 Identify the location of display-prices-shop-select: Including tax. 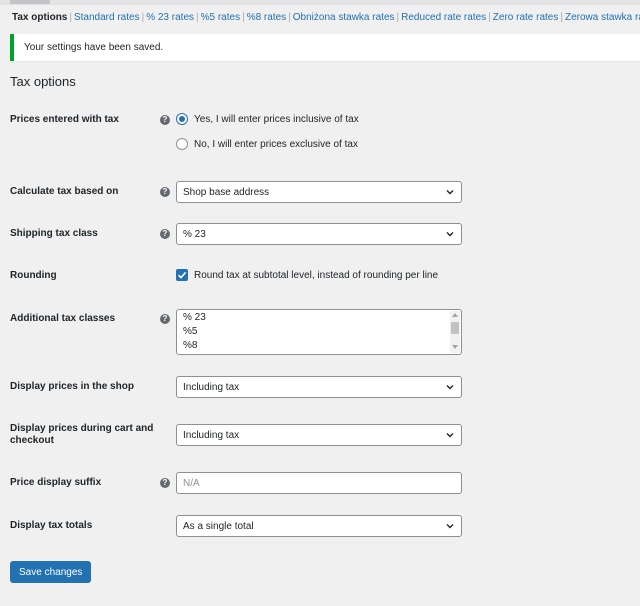
(319, 387).